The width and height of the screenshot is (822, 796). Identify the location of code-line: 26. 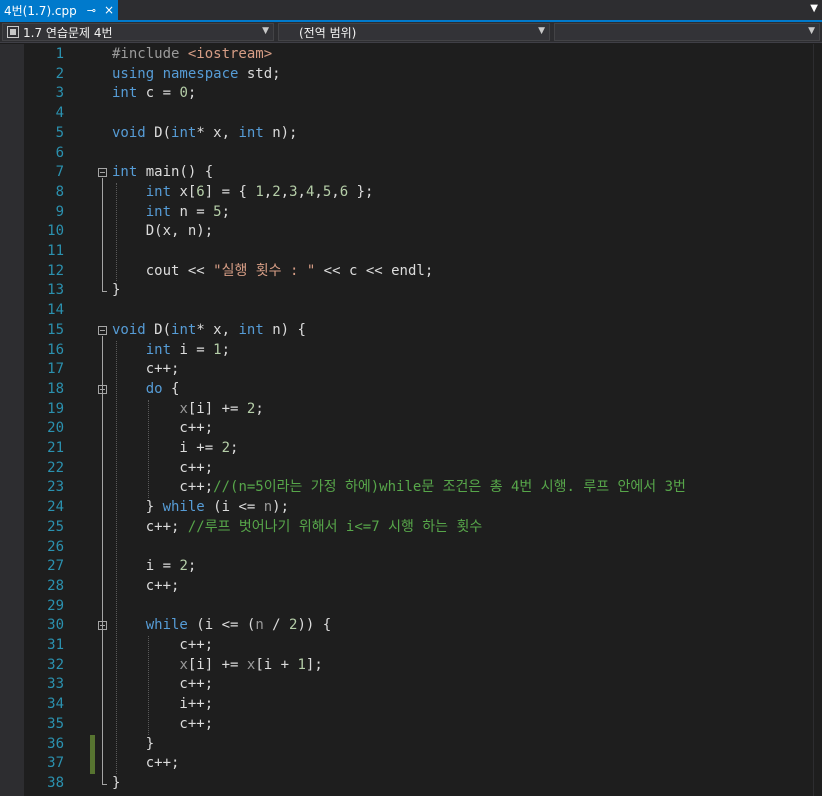
(418, 548).